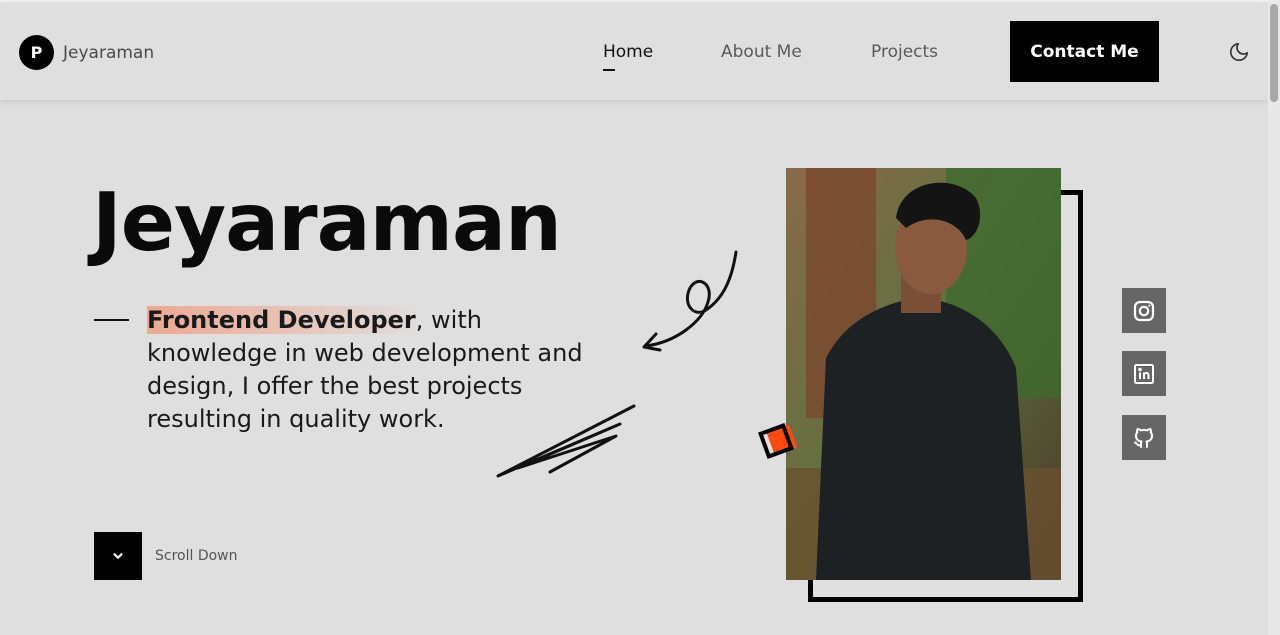 This screenshot has height=635, width=1280. I want to click on instagram-button, so click(1144, 310).